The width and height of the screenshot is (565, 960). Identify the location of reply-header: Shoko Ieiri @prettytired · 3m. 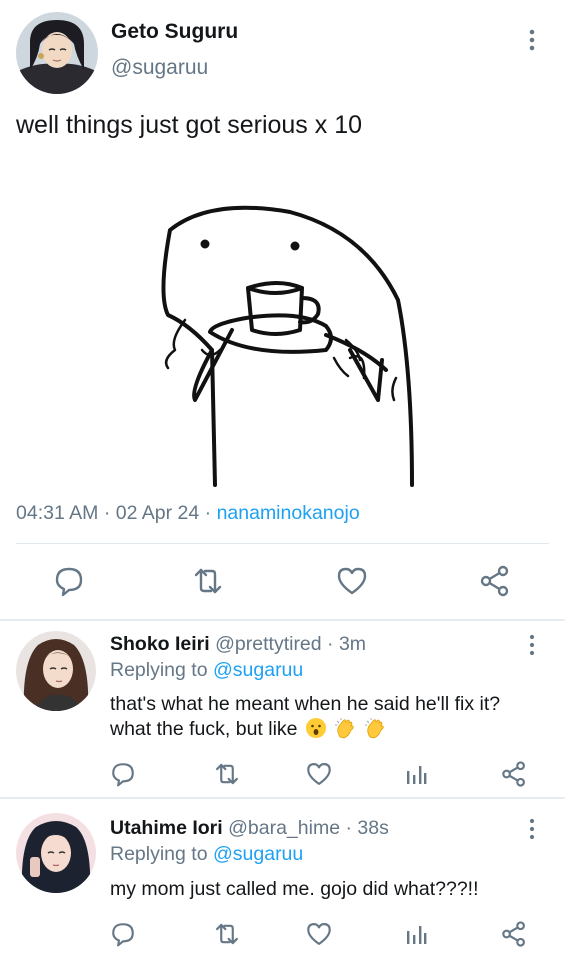
(238, 644).